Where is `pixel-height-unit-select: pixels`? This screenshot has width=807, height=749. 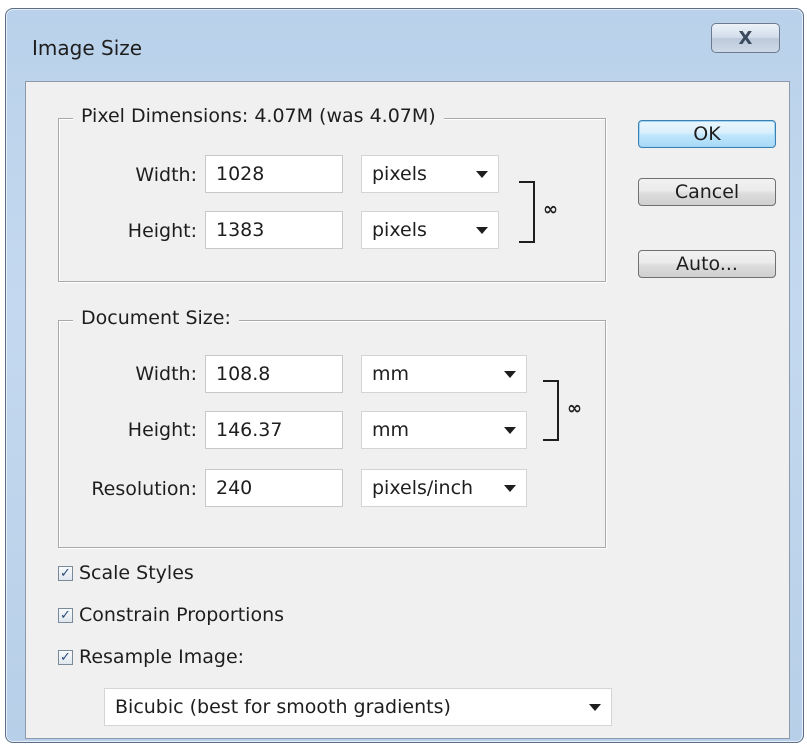
pixel-height-unit-select: pixels is located at coordinates (430, 230).